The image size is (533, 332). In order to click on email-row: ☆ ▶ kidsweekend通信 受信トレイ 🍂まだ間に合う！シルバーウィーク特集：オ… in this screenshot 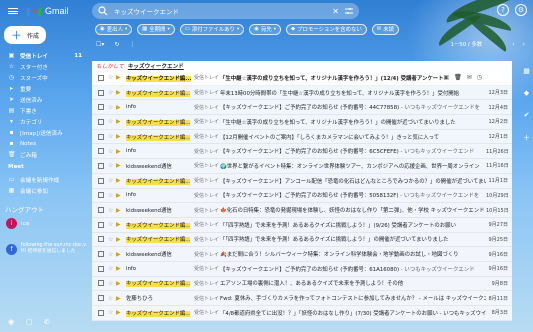, I will do `click(302, 254)`.